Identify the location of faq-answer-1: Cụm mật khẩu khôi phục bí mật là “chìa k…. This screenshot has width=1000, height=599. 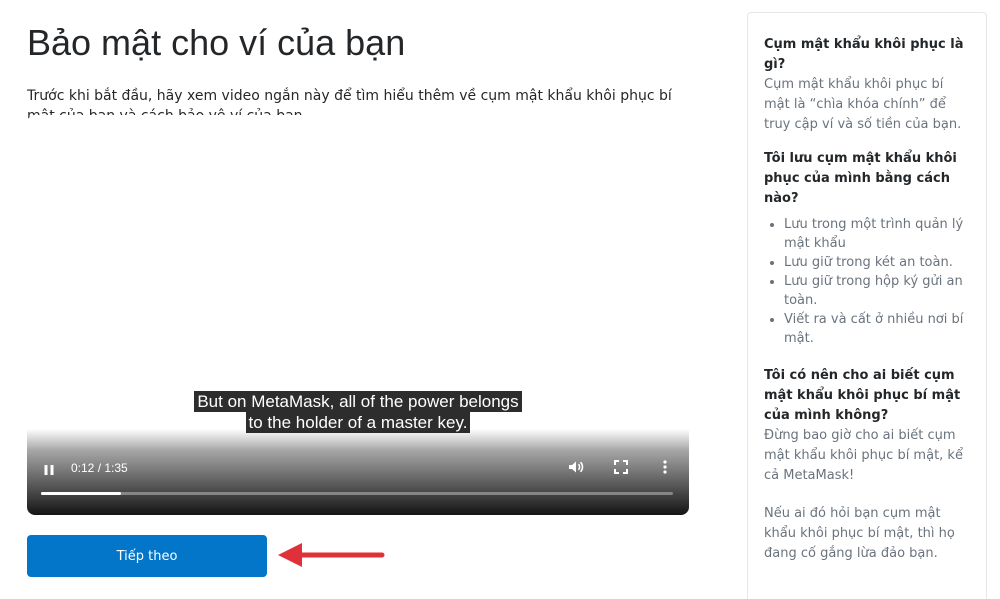
(863, 104).